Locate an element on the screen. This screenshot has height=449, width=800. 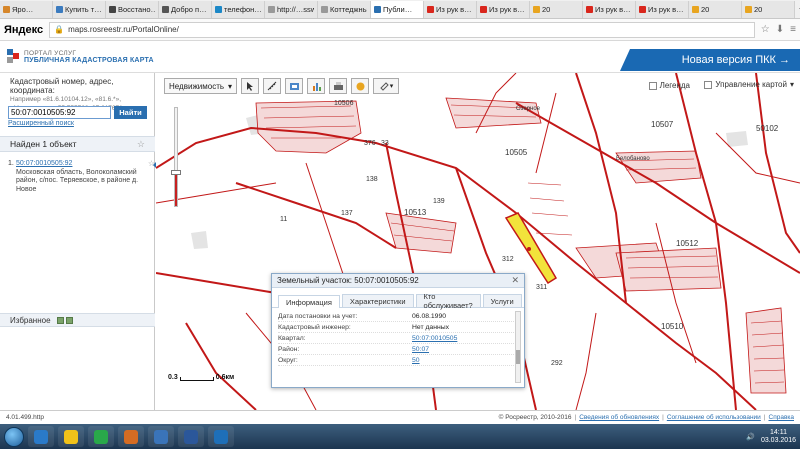
zoom-slider is located at coordinates (176, 156).